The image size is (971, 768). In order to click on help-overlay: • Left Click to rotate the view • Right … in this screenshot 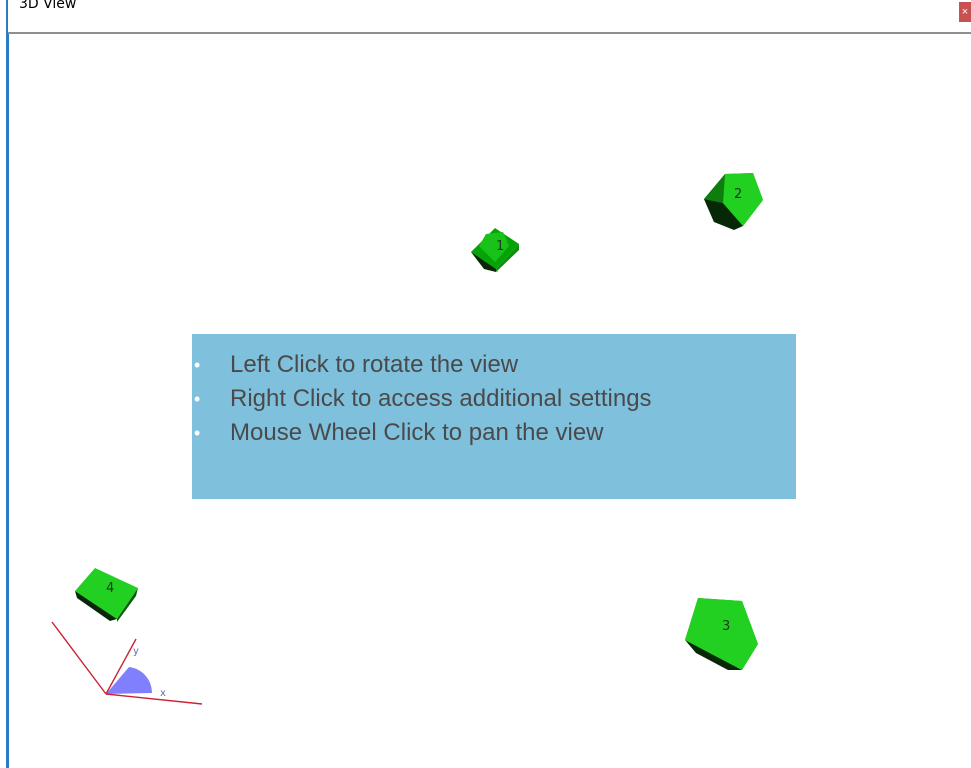, I will do `click(494, 416)`.